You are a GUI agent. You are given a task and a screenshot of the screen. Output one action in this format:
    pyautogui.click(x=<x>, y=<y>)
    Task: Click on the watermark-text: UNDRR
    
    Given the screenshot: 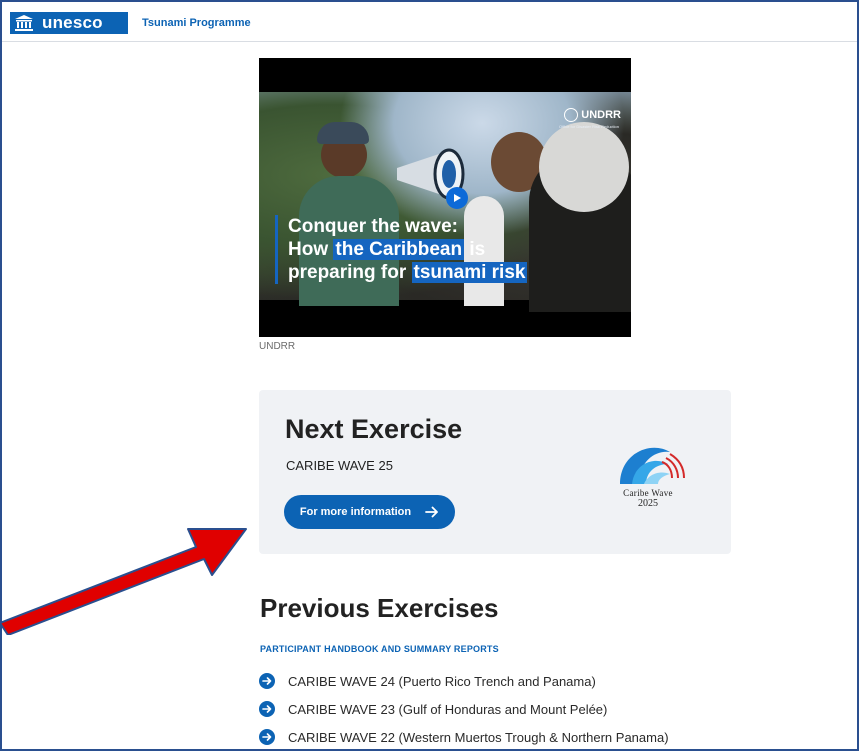 What is the action you would take?
    pyautogui.click(x=601, y=115)
    